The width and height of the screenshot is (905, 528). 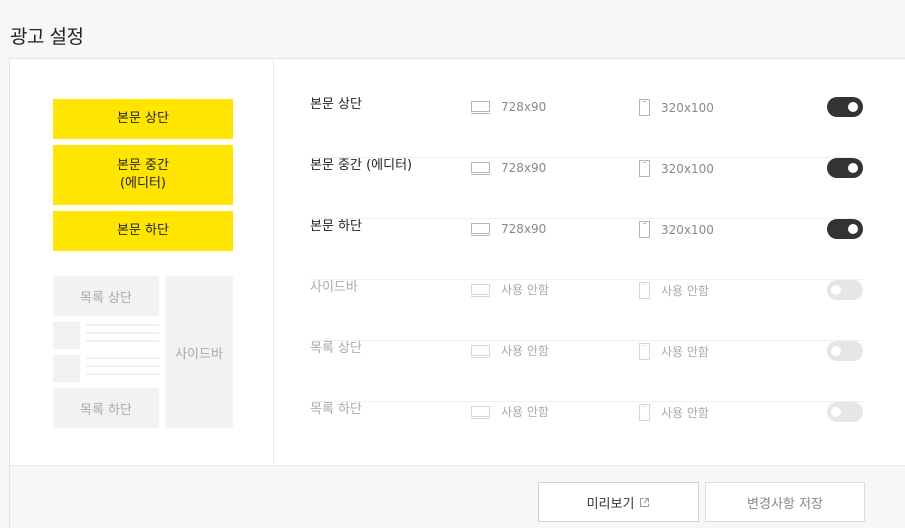 I want to click on preview-ad-middle: 본문 중간 (에디터), so click(x=143, y=175).